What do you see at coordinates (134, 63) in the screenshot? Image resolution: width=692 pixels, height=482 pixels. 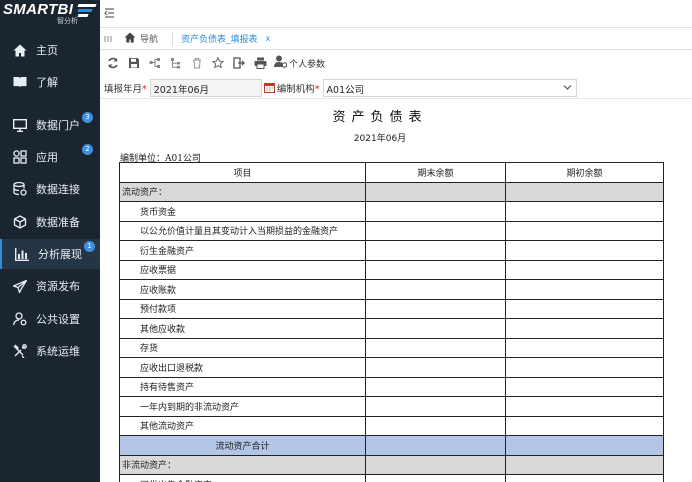 I see `save-icon` at bounding box center [134, 63].